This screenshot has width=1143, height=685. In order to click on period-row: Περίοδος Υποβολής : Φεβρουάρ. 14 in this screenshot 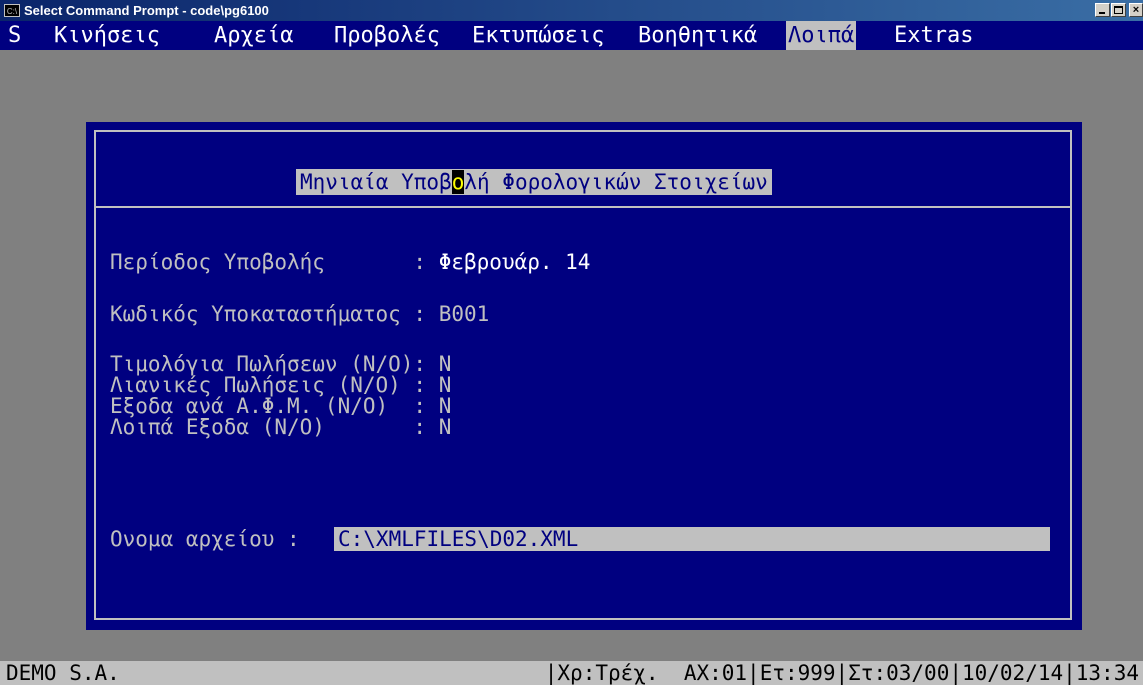, I will do `click(350, 262)`.